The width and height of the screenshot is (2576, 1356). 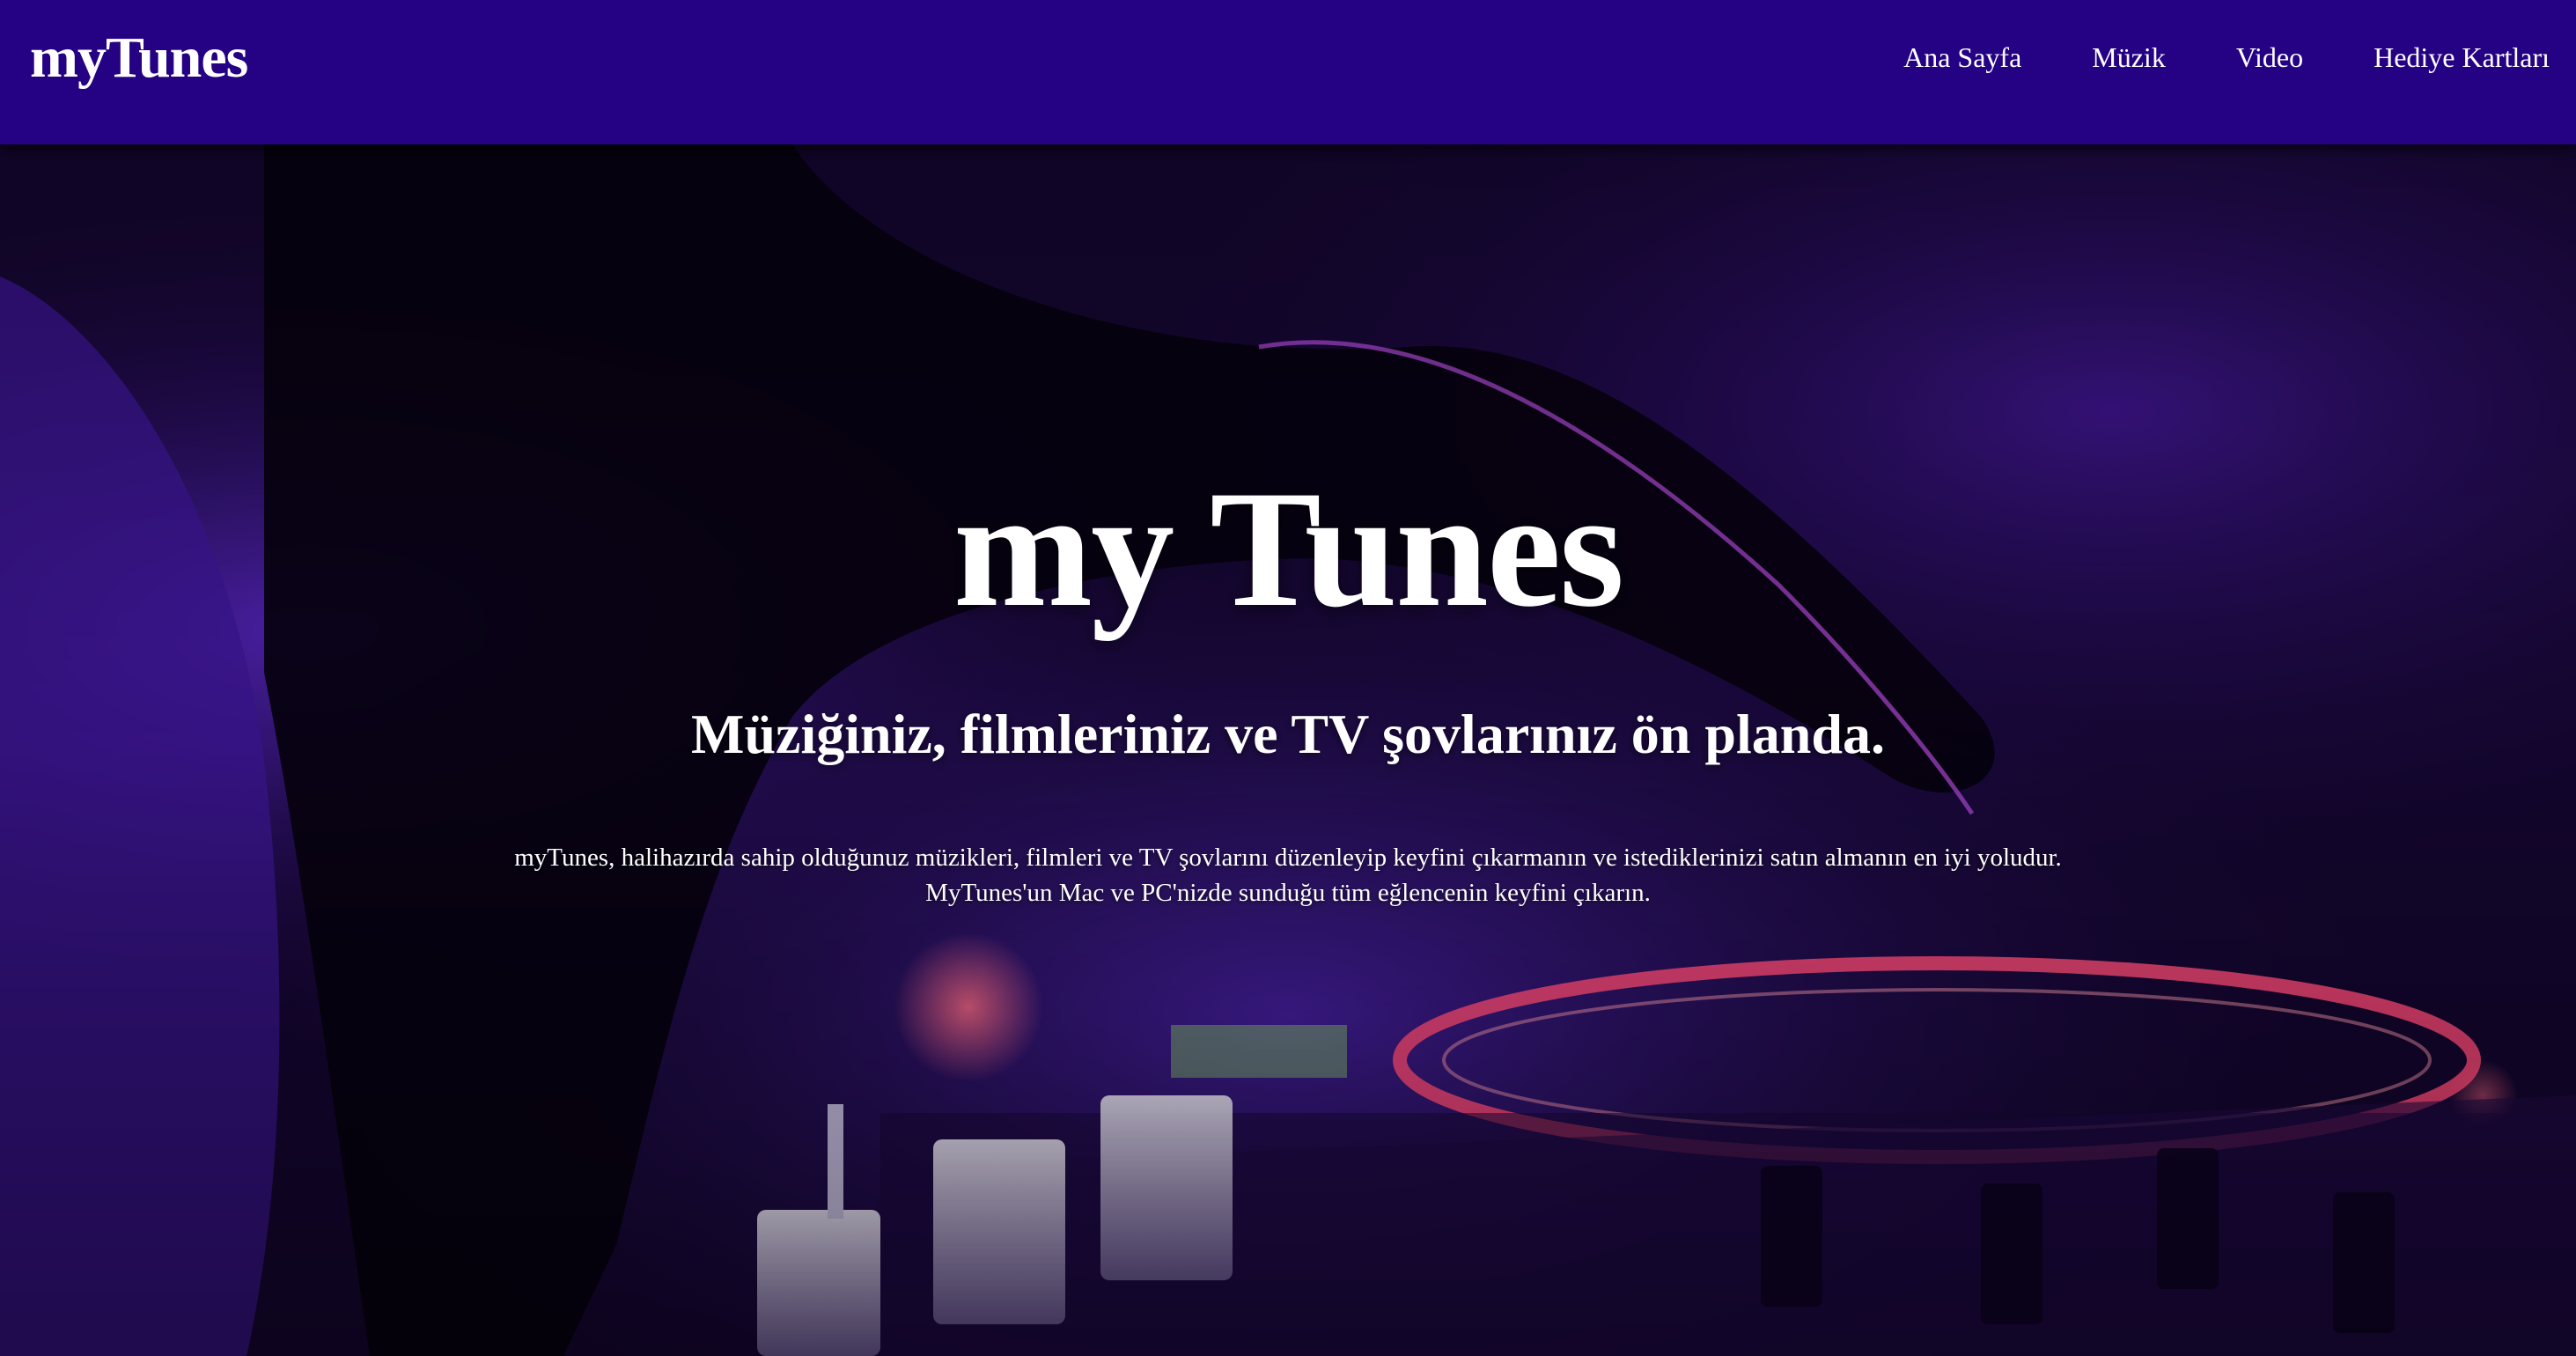 What do you see at coordinates (139, 58) in the screenshot?
I see `brand-logo: myTunes` at bounding box center [139, 58].